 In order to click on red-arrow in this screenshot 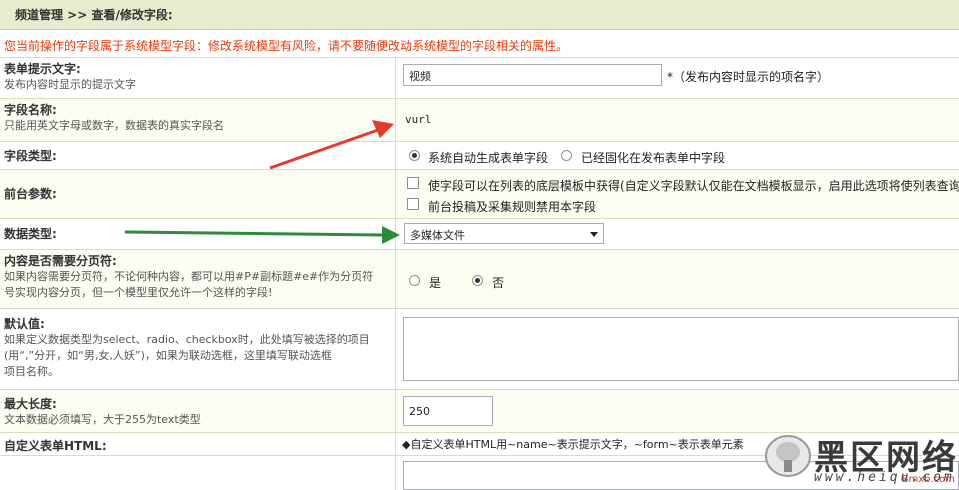, I will do `click(331, 145)`.